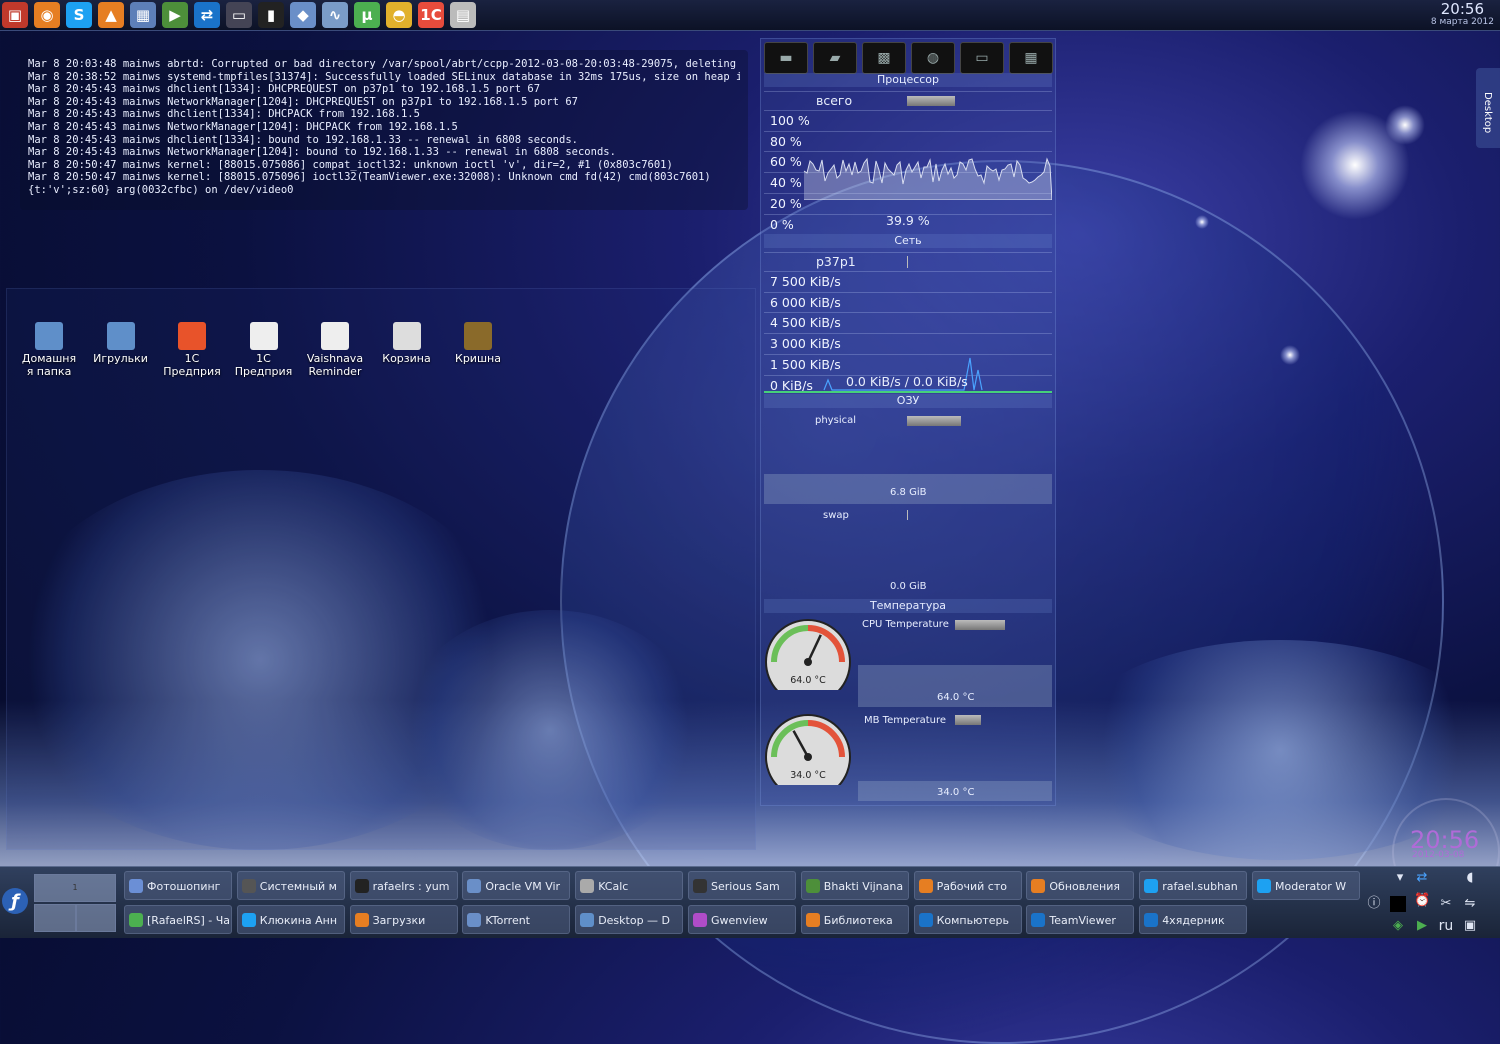 The width and height of the screenshot is (1500, 1044). Describe the element at coordinates (335, 358) in the screenshot. I see `desktop-icon-label: Vaishnava` at that location.